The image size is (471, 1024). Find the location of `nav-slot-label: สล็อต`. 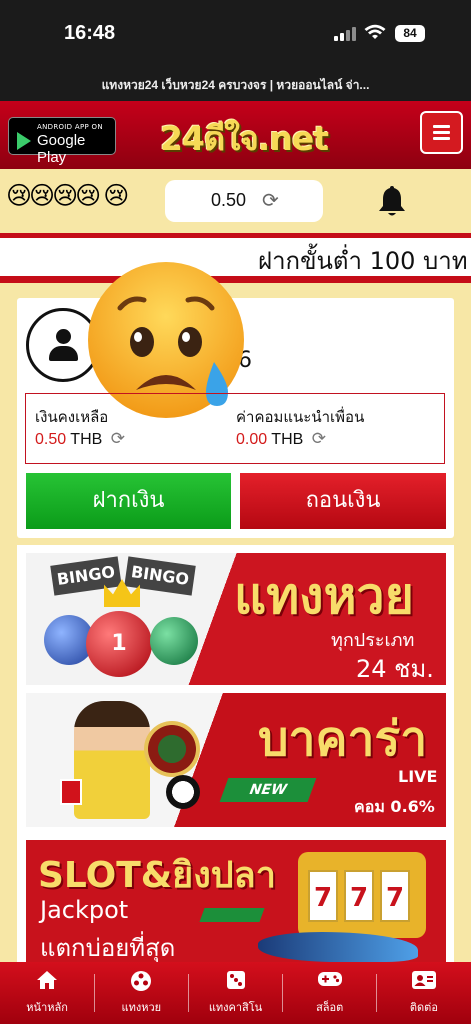

nav-slot-label: สล็อต is located at coordinates (330, 1007).